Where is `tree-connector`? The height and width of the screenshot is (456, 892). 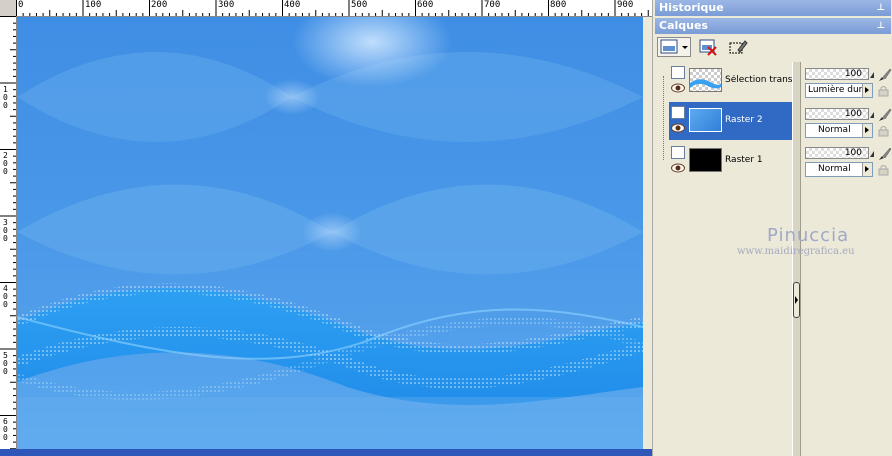
tree-connector is located at coordinates (663, 118).